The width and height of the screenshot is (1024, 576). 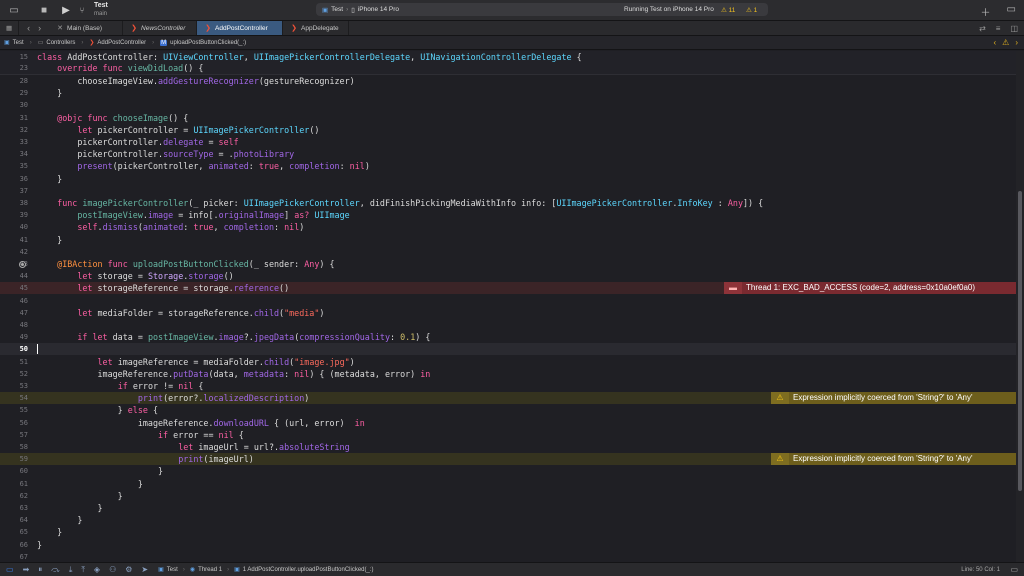 What do you see at coordinates (14, 105) in the screenshot?
I see `line-number: 30` at bounding box center [14, 105].